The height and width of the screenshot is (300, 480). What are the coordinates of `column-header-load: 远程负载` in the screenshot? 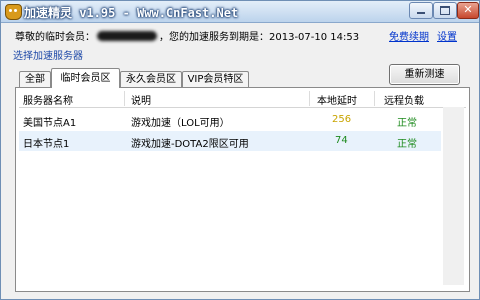 It's located at (404, 99).